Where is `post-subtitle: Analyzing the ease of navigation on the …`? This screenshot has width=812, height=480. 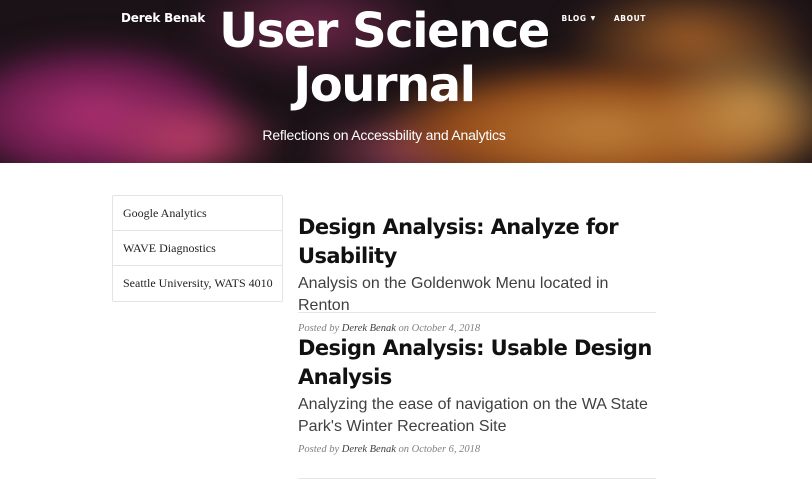 post-subtitle: Analyzing the ease of navigation on the … is located at coordinates (473, 415).